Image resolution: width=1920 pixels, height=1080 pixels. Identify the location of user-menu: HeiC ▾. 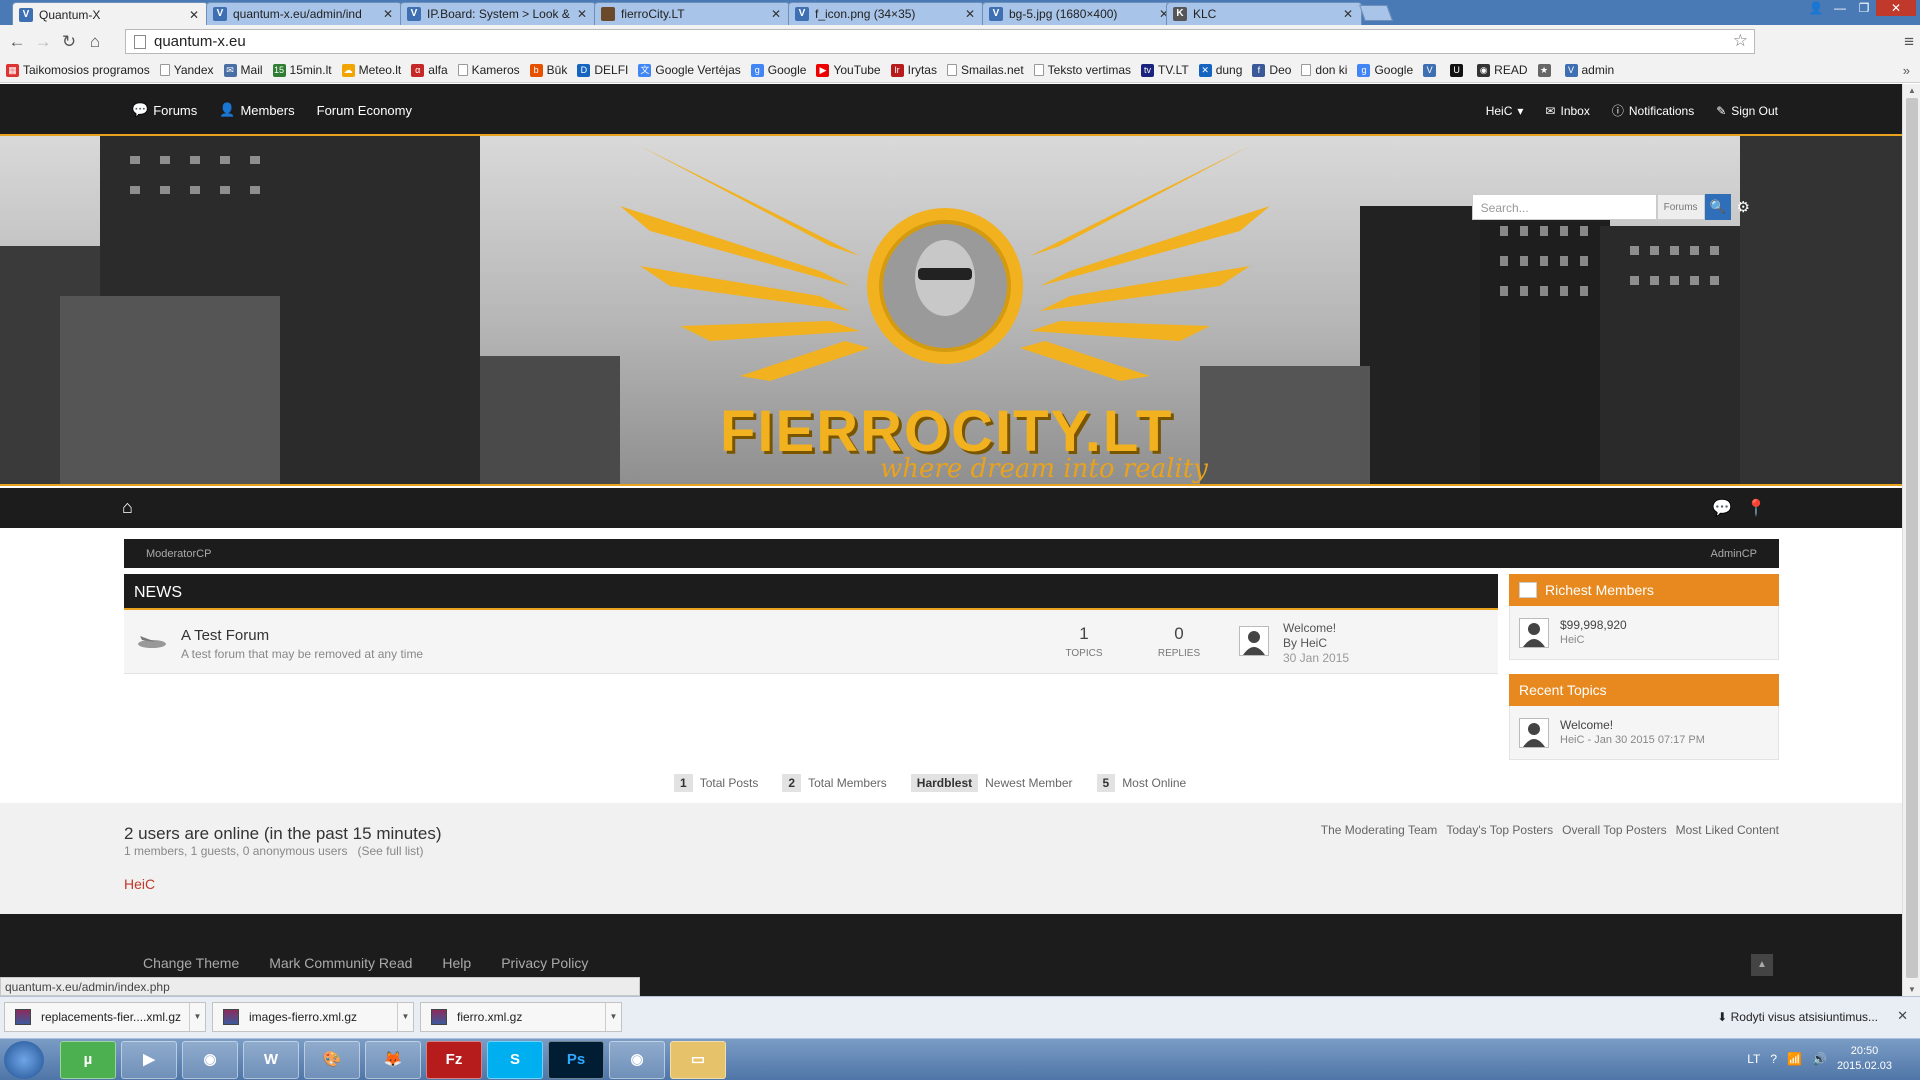
(1505, 110).